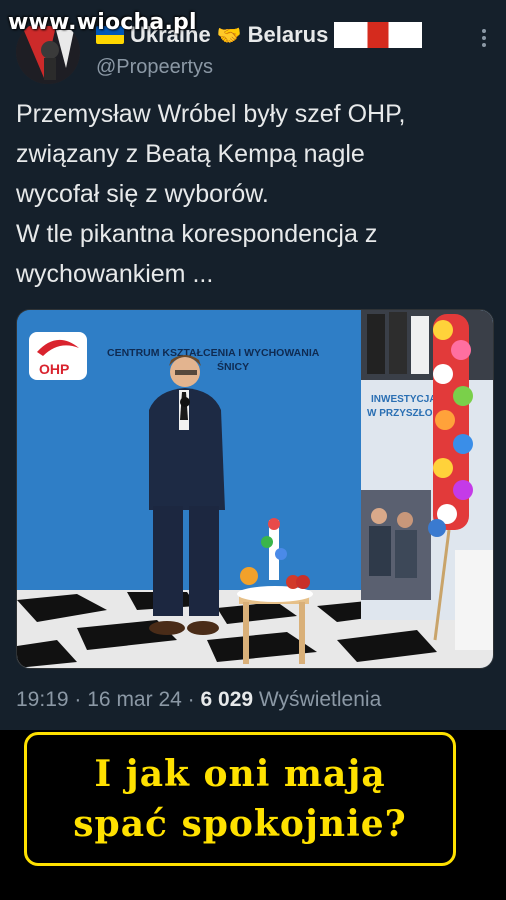 The image size is (506, 900). I want to click on rollup-text-2: W PRZYSZŁO, so click(400, 413).